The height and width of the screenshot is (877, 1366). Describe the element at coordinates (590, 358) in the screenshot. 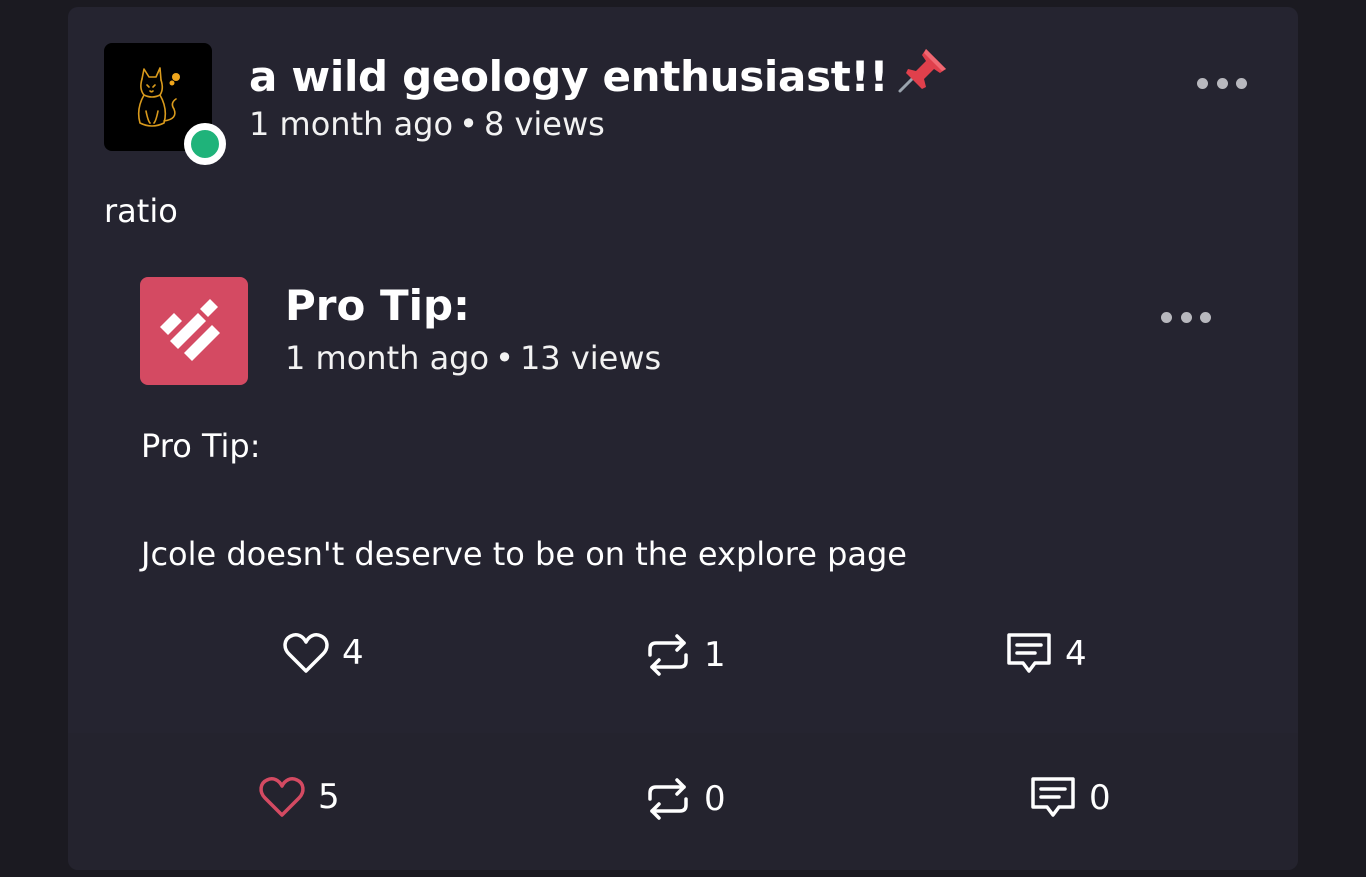

I see `quoted-post-views: 13 views` at that location.